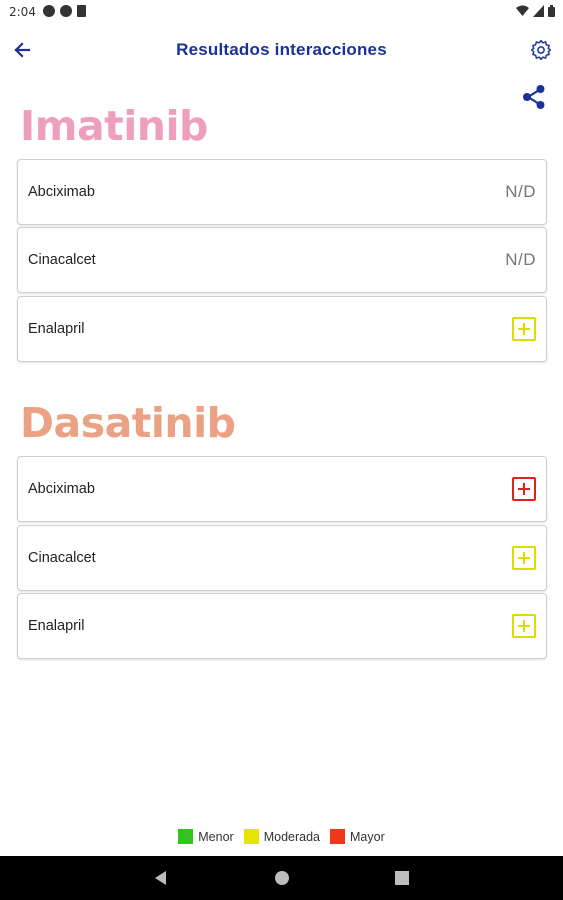  I want to click on status-icons-left, so click(64, 11).